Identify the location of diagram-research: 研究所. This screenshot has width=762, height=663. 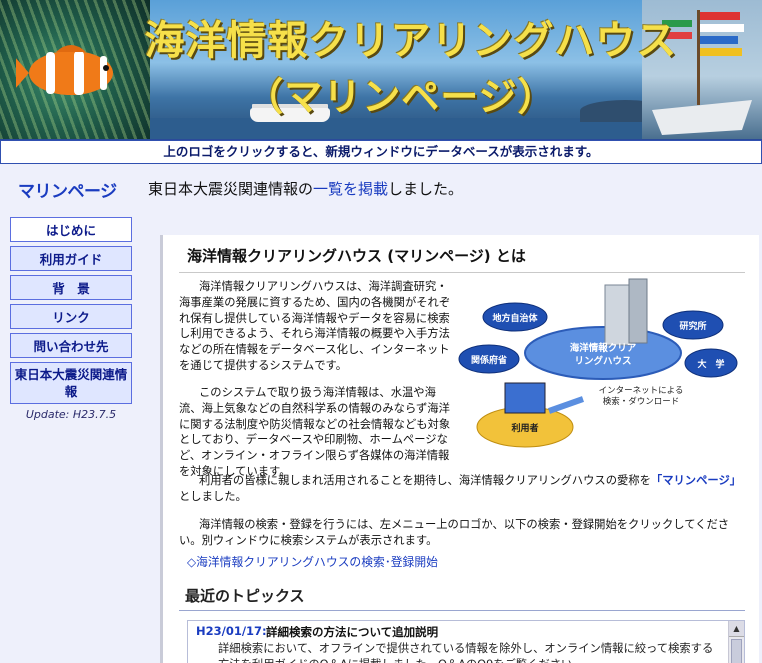
(692, 326).